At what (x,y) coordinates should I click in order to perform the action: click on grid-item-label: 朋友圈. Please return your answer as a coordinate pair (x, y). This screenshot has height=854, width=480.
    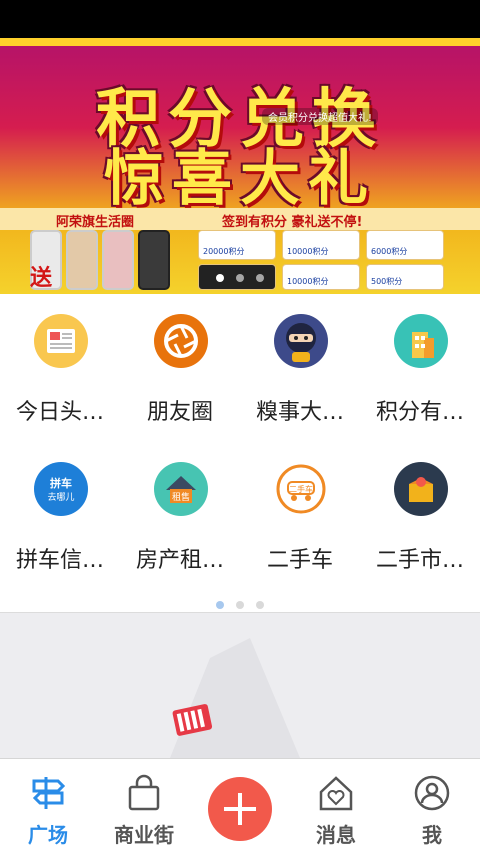
    Looking at the image, I should click on (179, 412).